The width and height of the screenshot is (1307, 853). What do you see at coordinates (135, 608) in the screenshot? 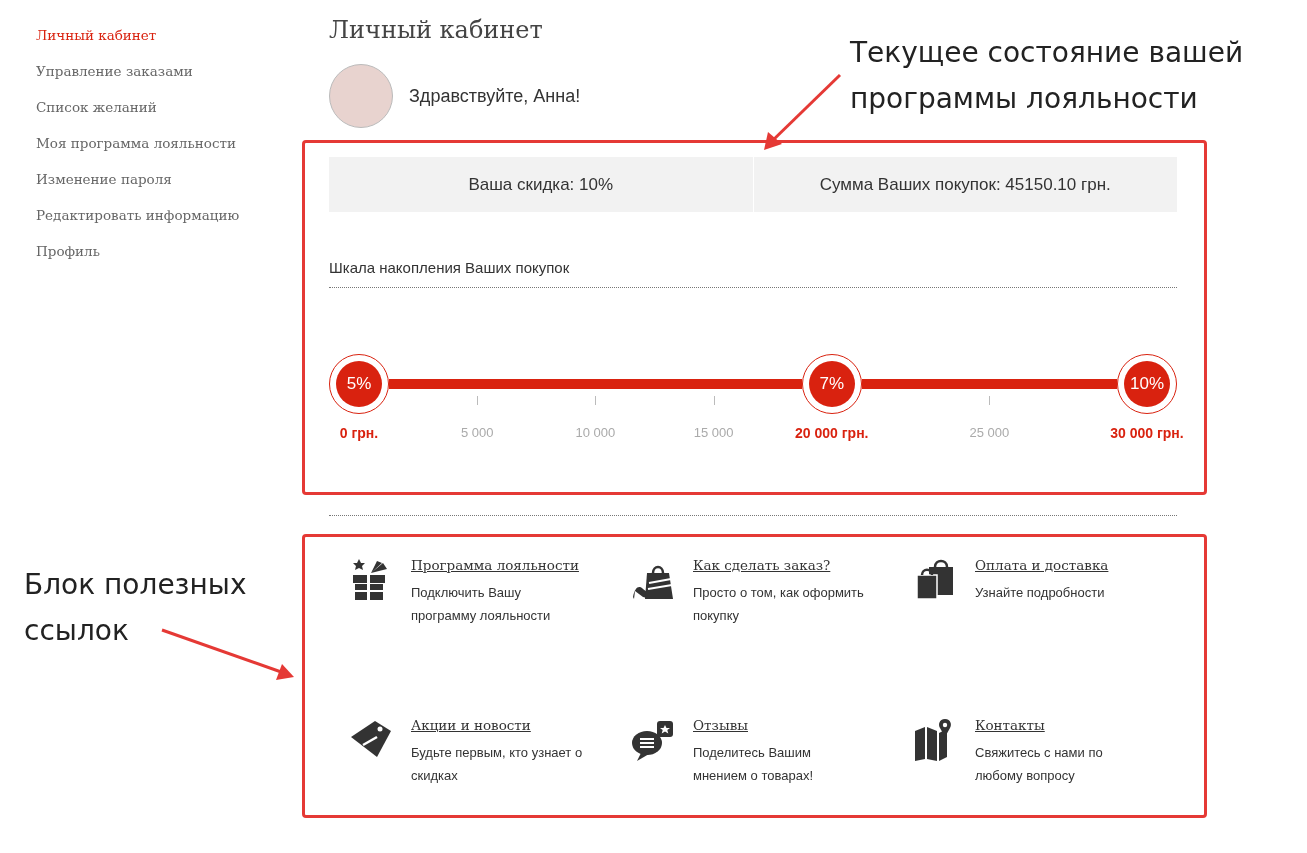
I see `annotation-text: Блок полезных ссылок` at bounding box center [135, 608].